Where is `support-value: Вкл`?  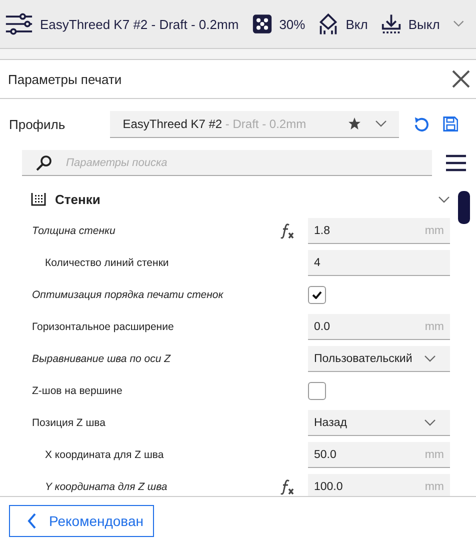 support-value: Вкл is located at coordinates (357, 24).